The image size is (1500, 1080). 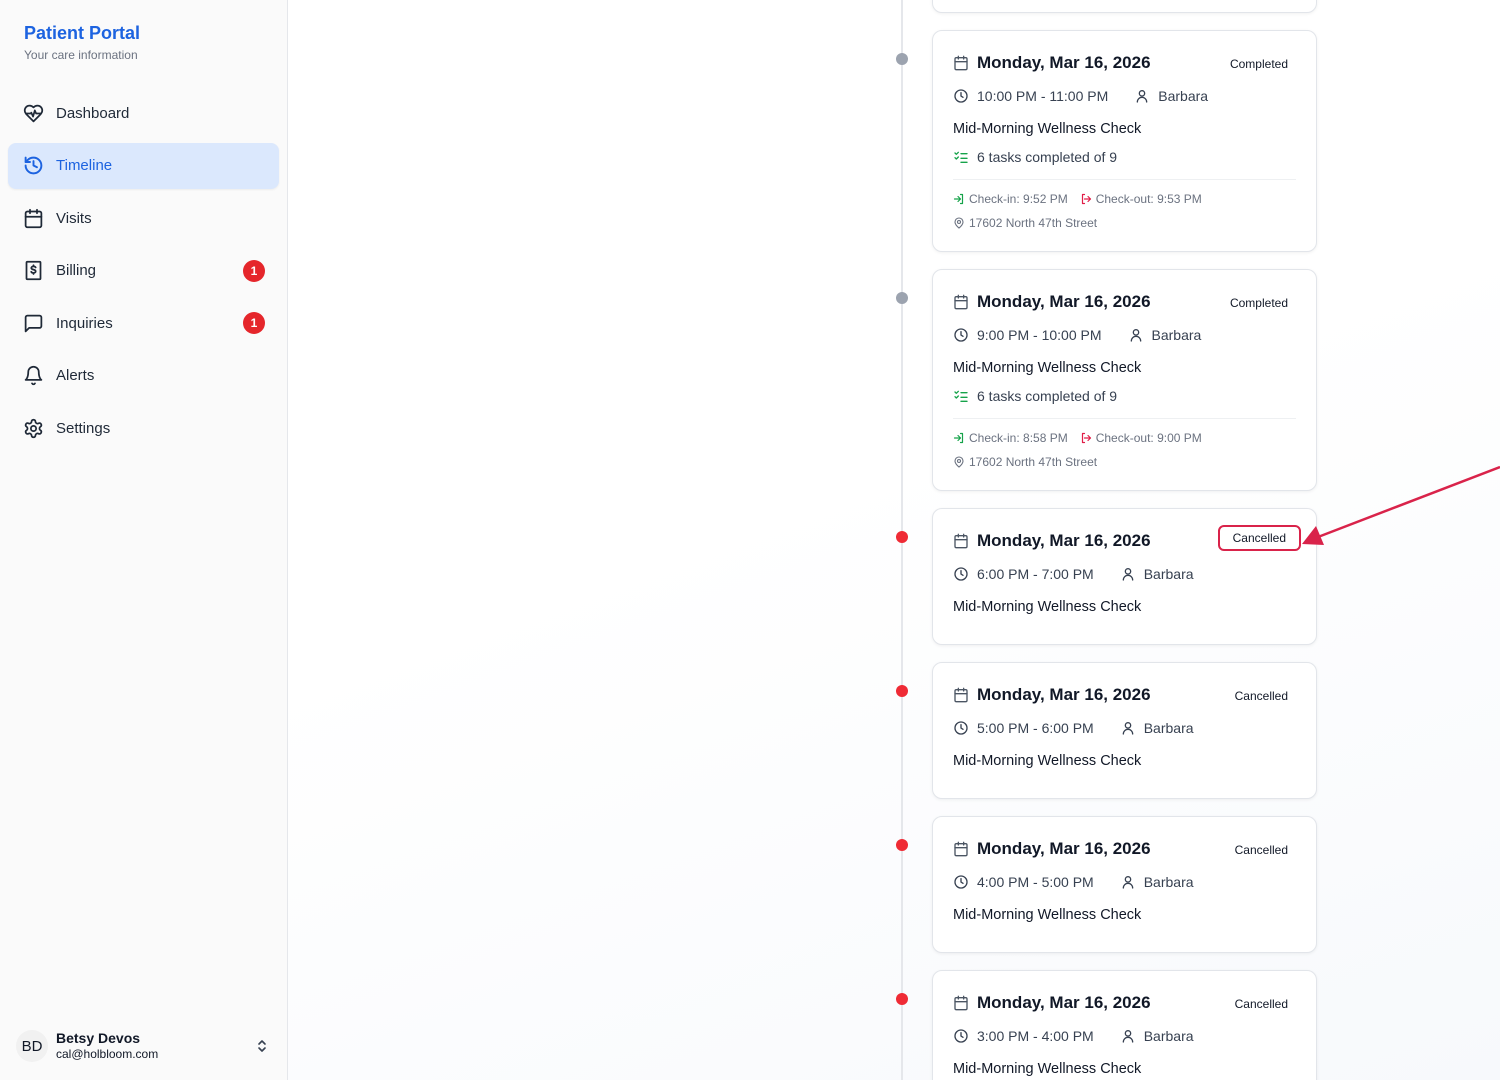 What do you see at coordinates (33, 376) in the screenshot?
I see `bell-icon` at bounding box center [33, 376].